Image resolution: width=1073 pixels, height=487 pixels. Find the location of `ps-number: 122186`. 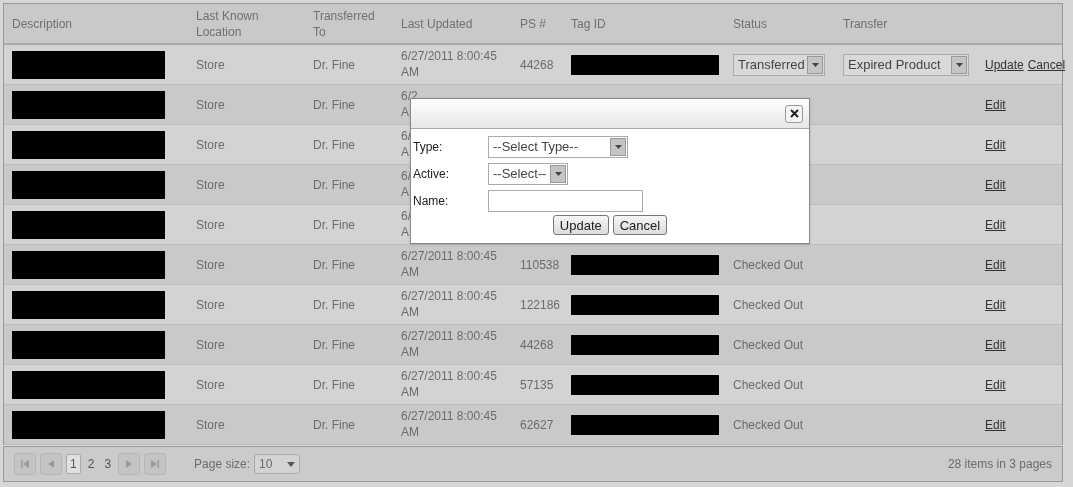

ps-number: 122186 is located at coordinates (540, 304).